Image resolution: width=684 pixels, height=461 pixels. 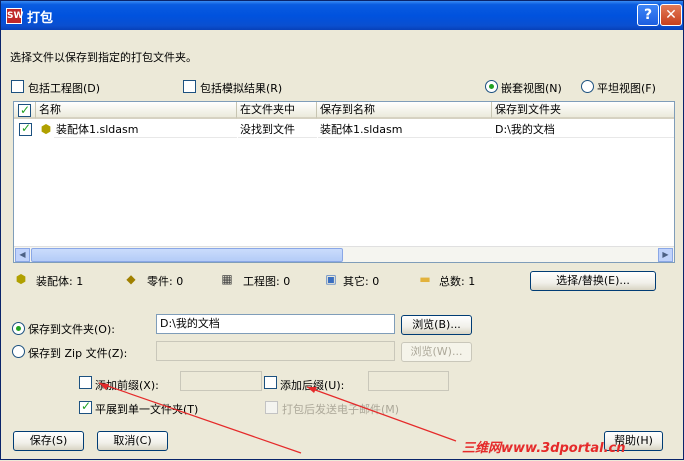 What do you see at coordinates (200, 418) in the screenshot?
I see `arrow-to-prefix` at bounding box center [200, 418].